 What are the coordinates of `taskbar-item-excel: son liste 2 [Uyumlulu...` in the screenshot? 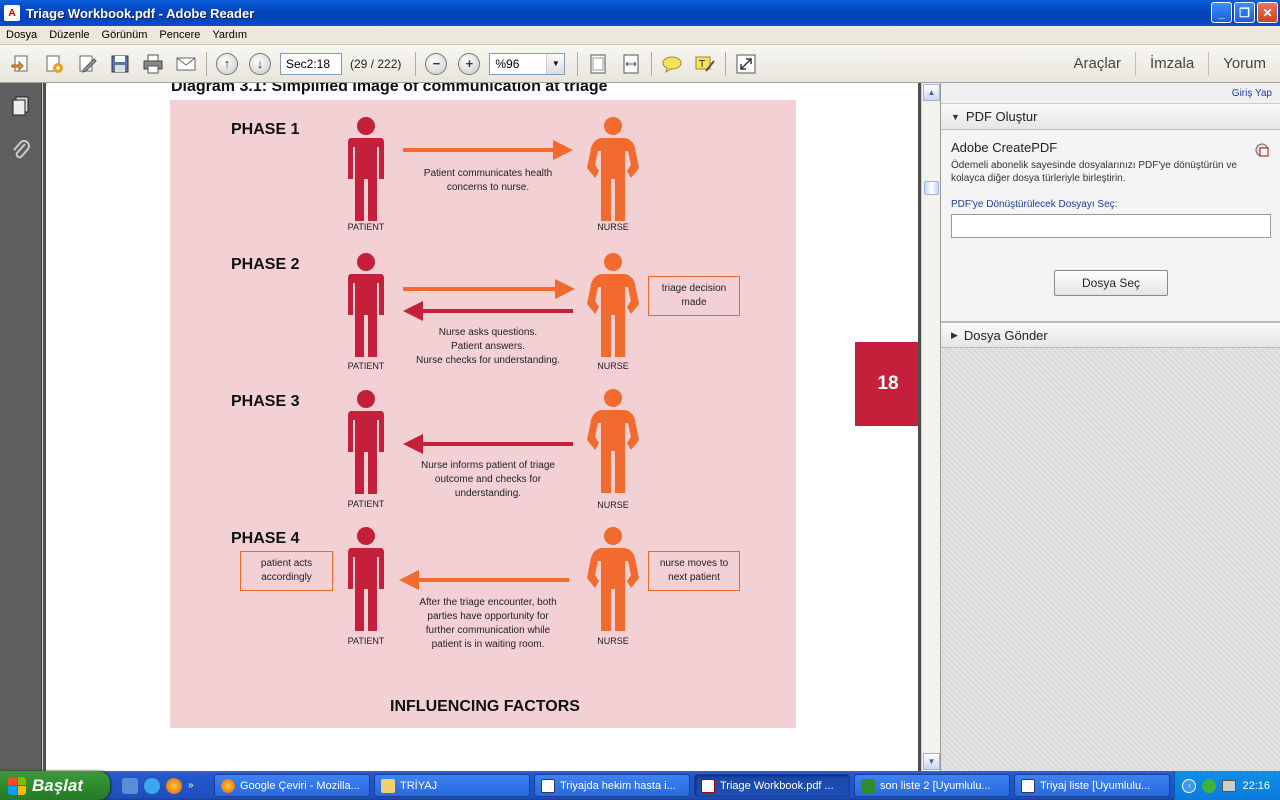 It's located at (932, 785).